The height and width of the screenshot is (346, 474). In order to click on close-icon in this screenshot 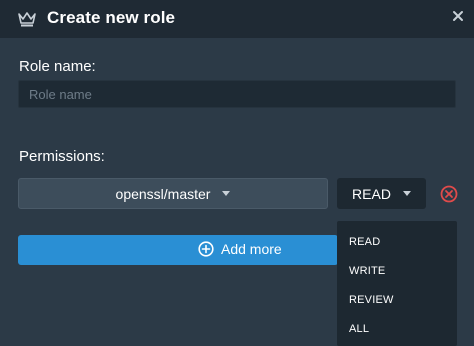, I will do `click(458, 16)`.